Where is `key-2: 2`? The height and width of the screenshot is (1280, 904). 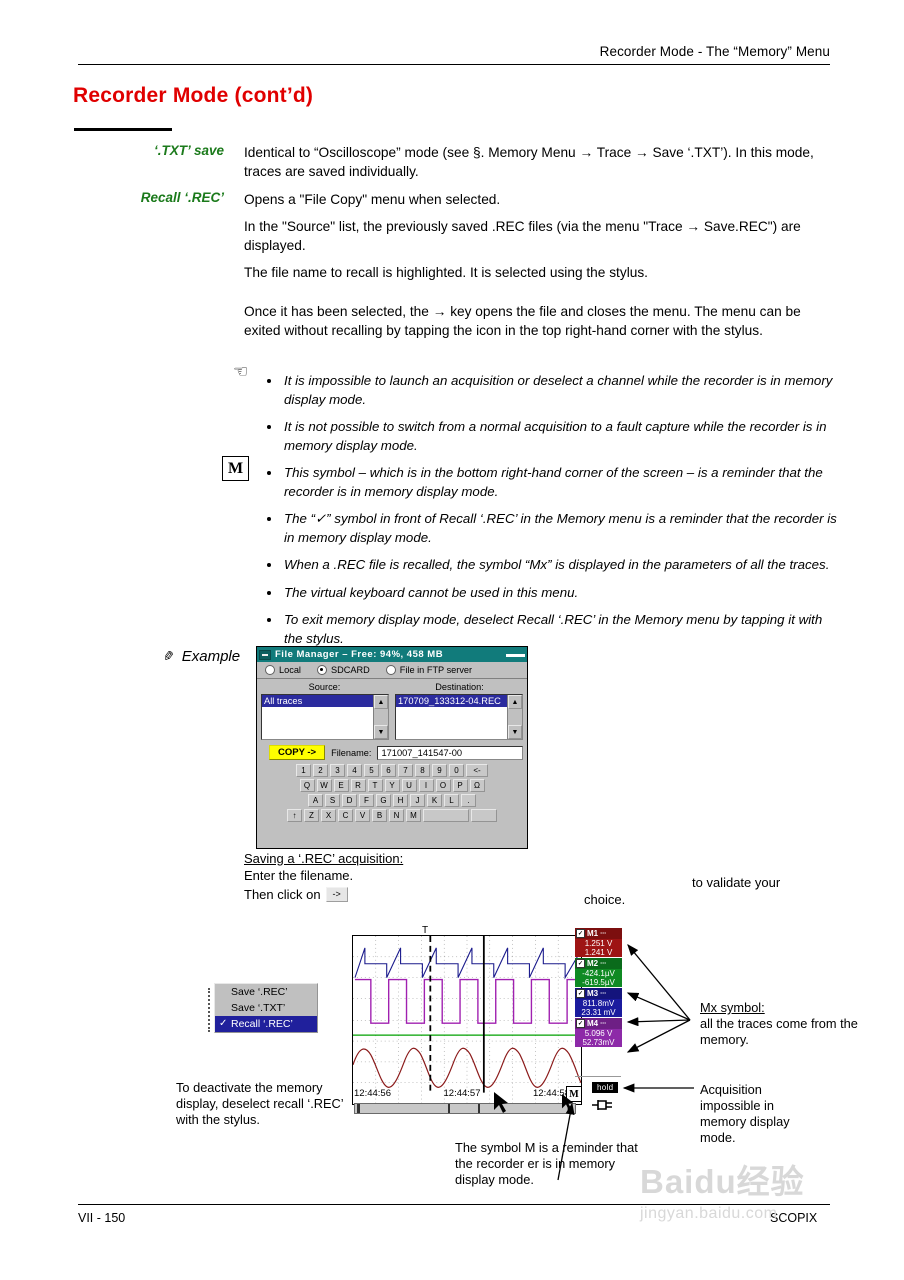
key-2: 2 is located at coordinates (320, 770).